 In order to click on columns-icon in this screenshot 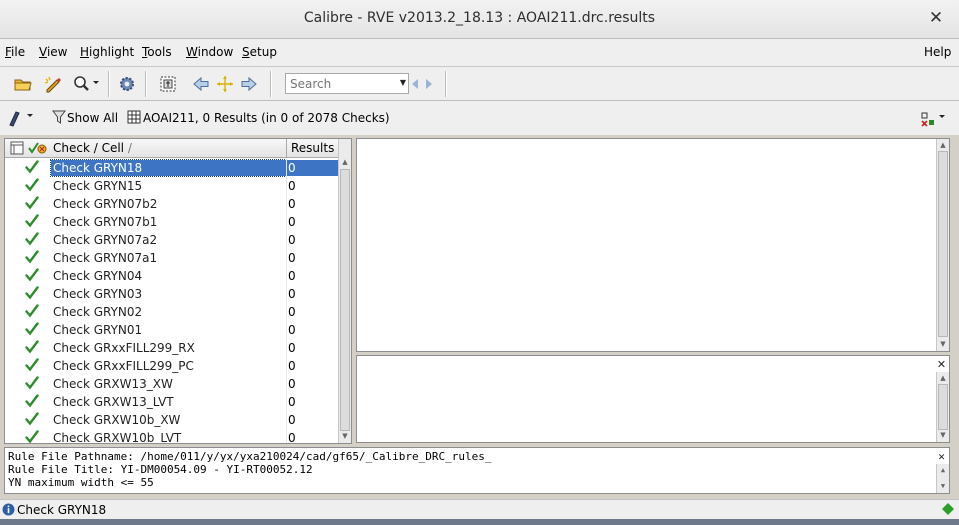, I will do `click(17, 149)`.